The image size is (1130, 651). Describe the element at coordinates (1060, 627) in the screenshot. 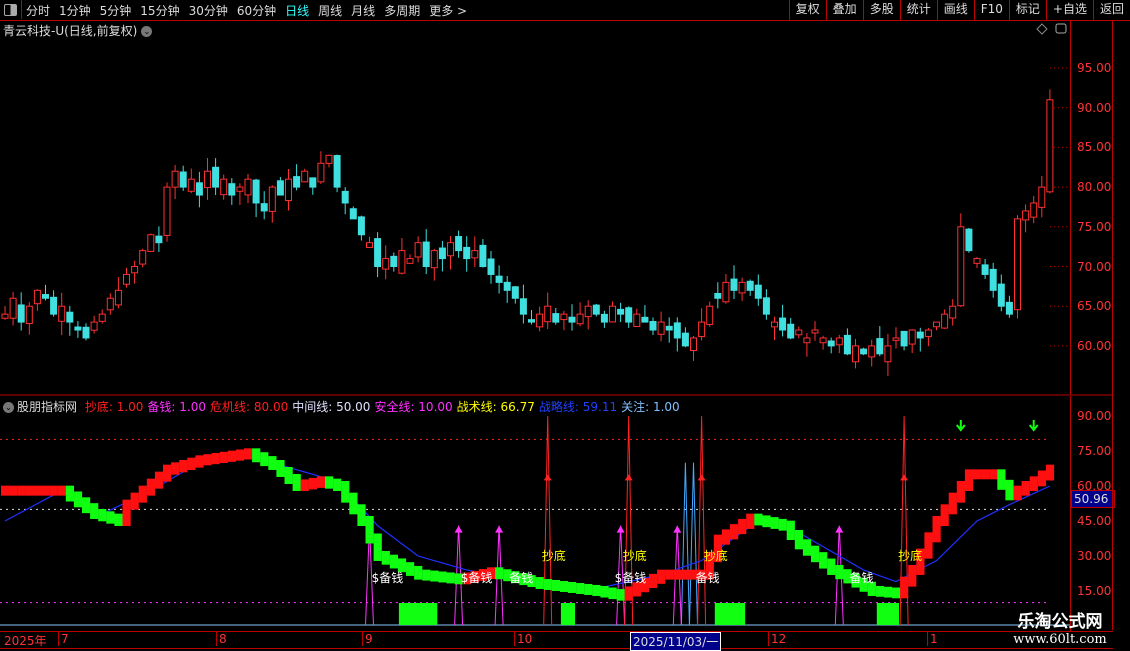

I see `watermark: 乐淘公式网 www.60lt.com` at that location.